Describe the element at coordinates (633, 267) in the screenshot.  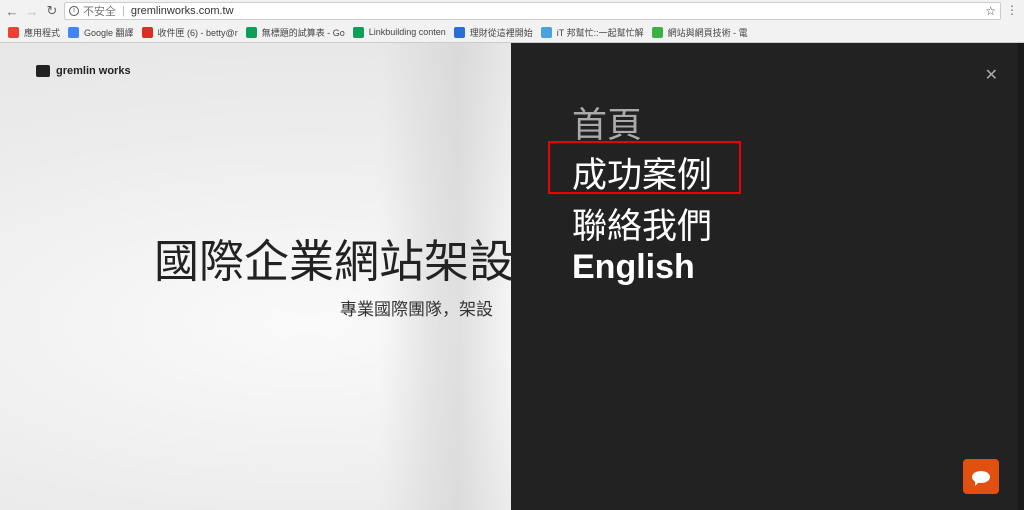
I see `menu-item-english: English` at that location.